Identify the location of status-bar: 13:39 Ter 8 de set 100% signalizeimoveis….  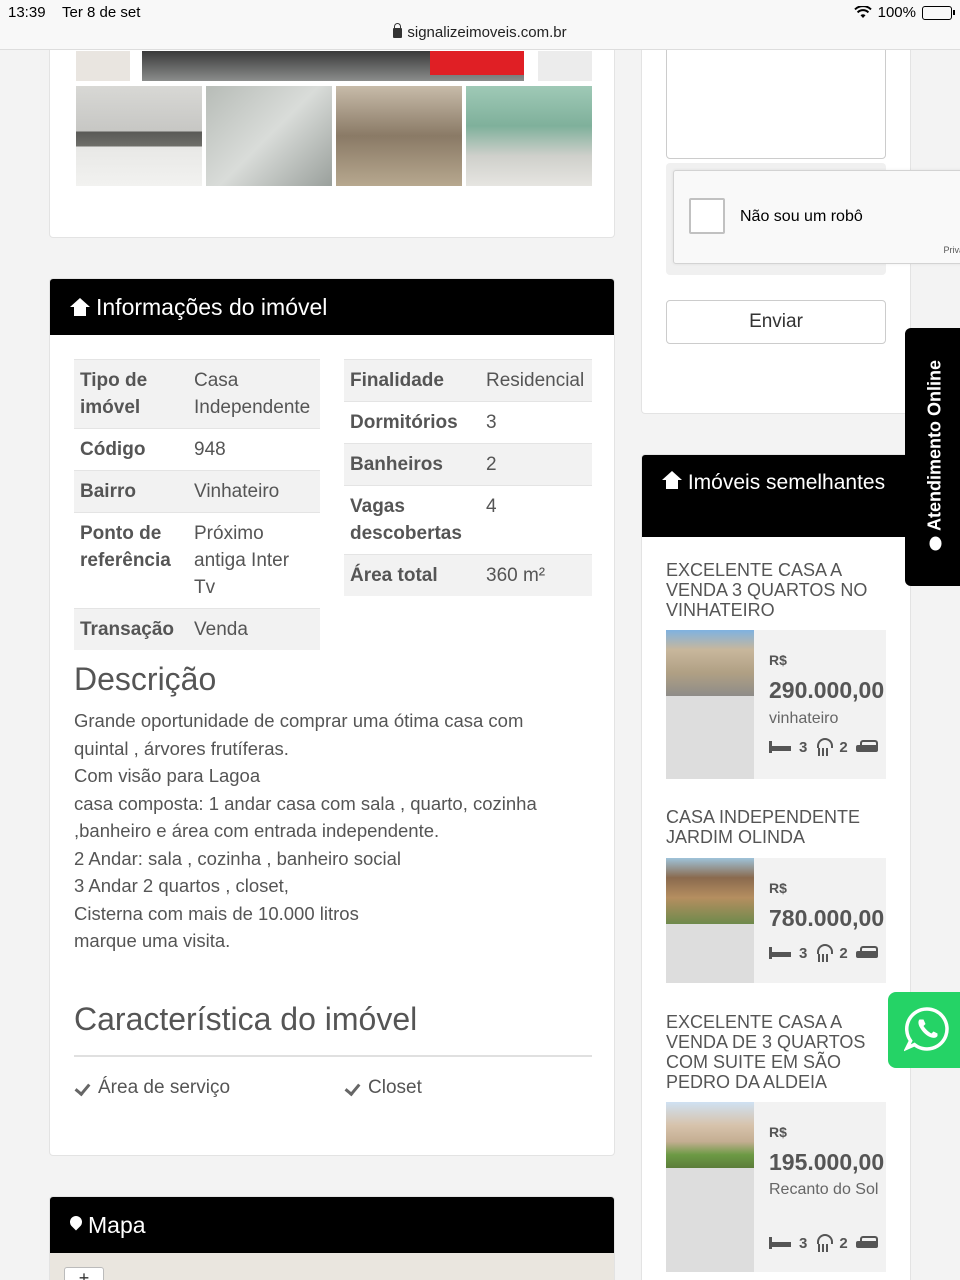
(480, 25).